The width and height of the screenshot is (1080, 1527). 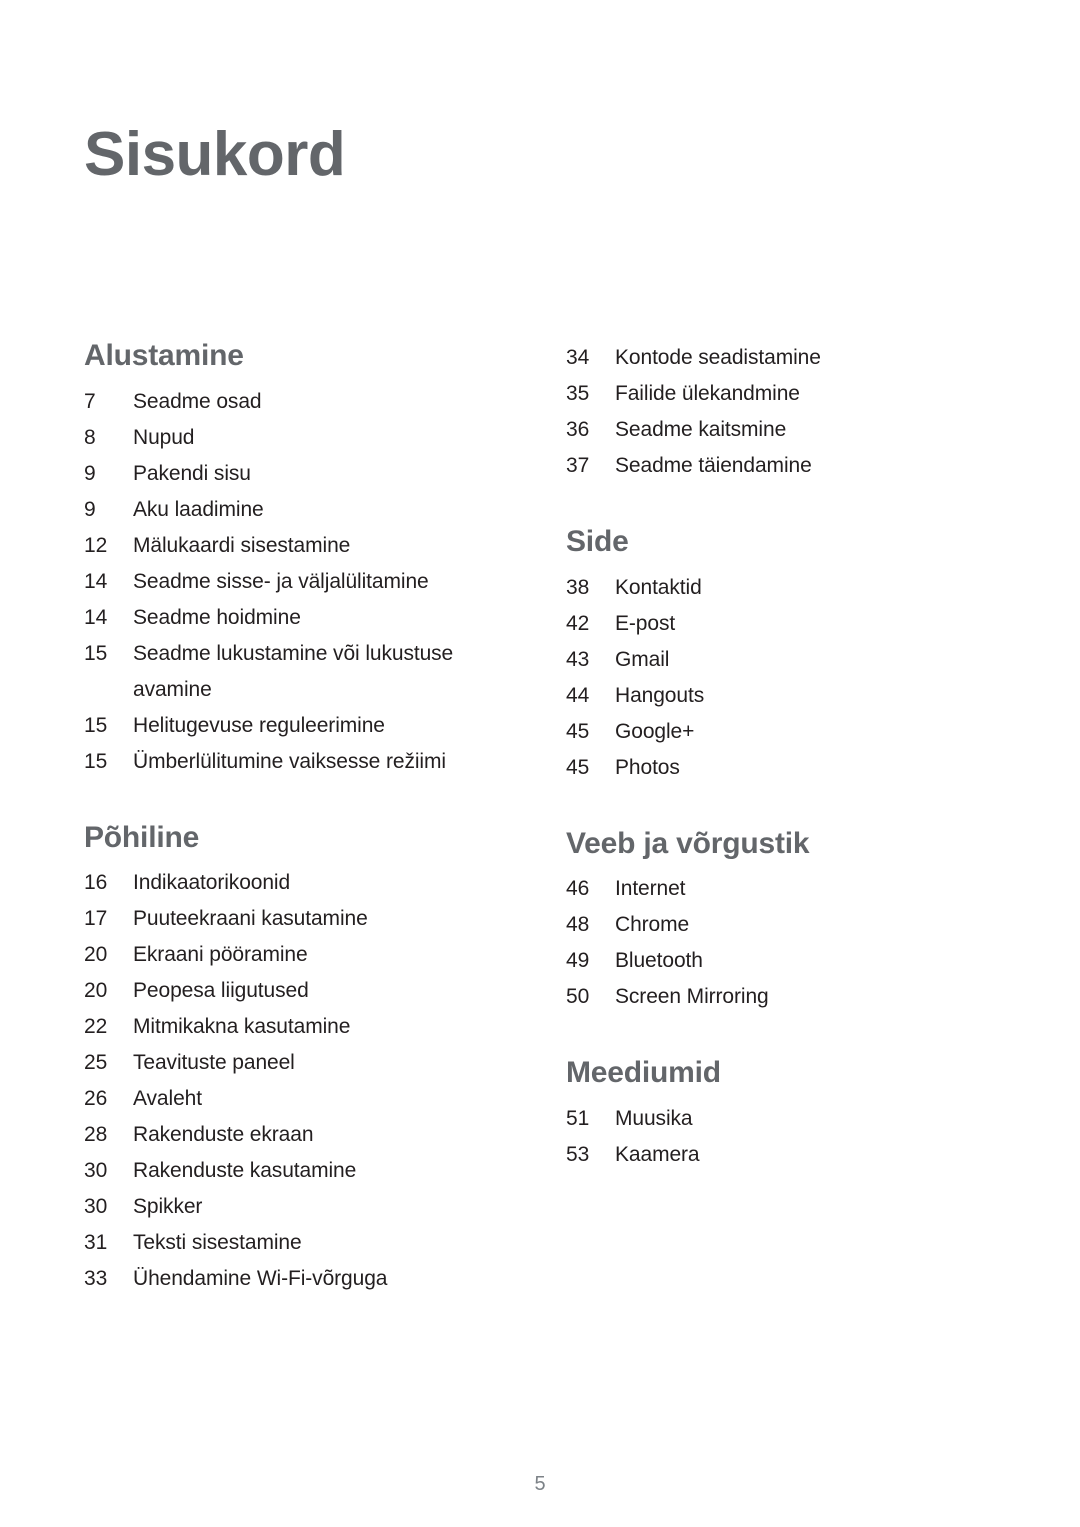 I want to click on toc-entry-page-number: 45, so click(x=578, y=767).